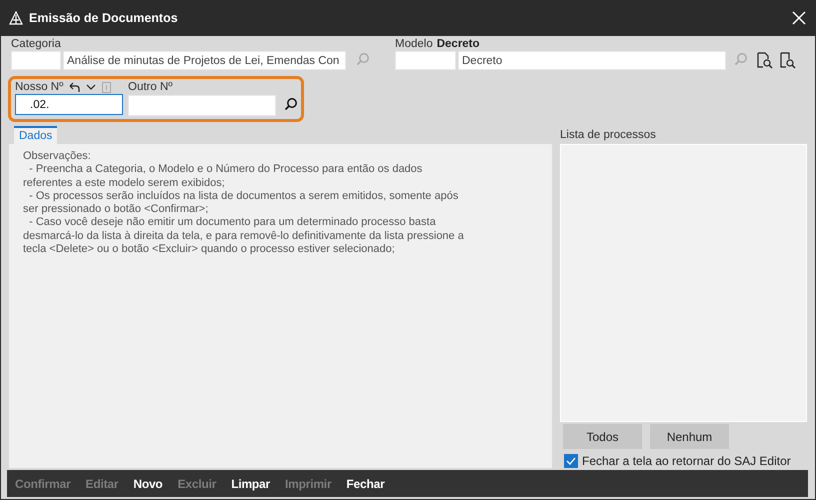  I want to click on window-title: Emissão de Documentos, so click(104, 18).